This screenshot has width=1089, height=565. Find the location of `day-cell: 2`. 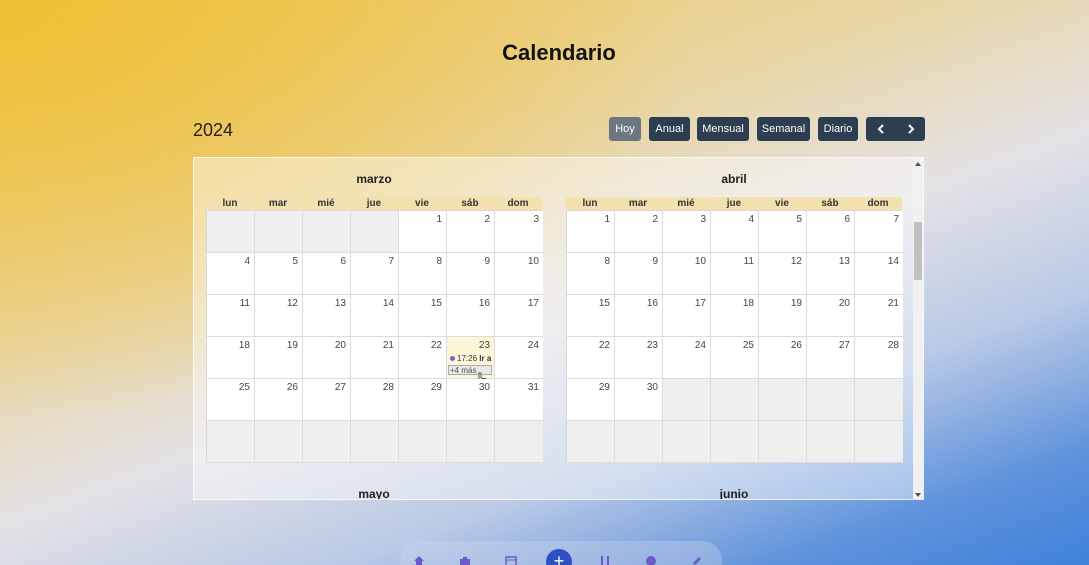

day-cell: 2 is located at coordinates (639, 232).